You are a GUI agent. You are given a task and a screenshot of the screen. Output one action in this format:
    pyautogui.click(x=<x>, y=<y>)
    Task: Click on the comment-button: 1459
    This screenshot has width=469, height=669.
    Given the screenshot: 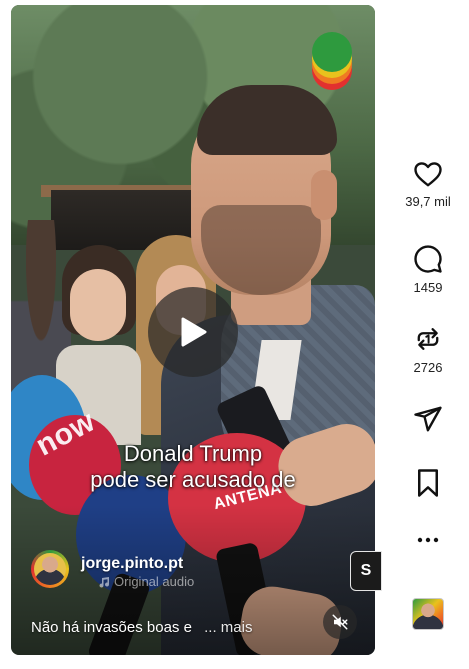 What is the action you would take?
    pyautogui.click(x=428, y=269)
    